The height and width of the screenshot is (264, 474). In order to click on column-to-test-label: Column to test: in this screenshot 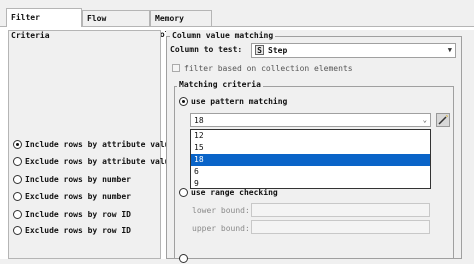, I will do `click(206, 49)`.